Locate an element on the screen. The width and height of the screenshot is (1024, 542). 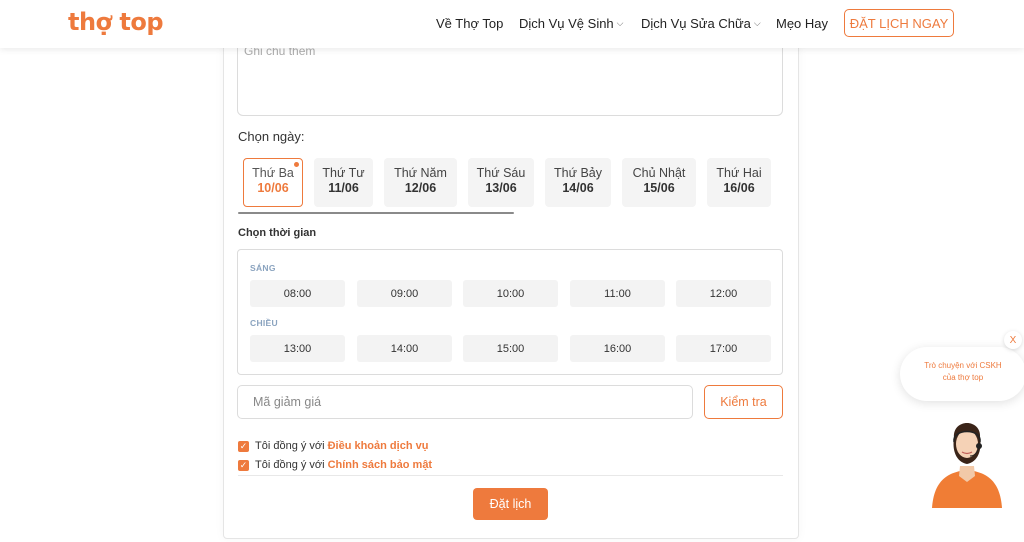
nav-label: Về Thợ Top is located at coordinates (470, 23).